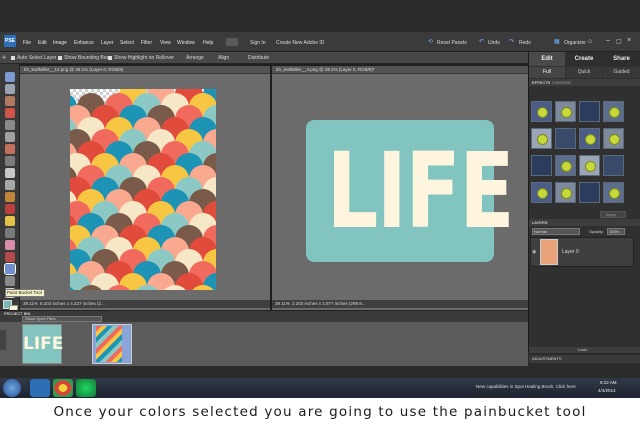  What do you see at coordinates (452, 43) in the screenshot?
I see `reset-panels-button: Reset Panels` at bounding box center [452, 43].